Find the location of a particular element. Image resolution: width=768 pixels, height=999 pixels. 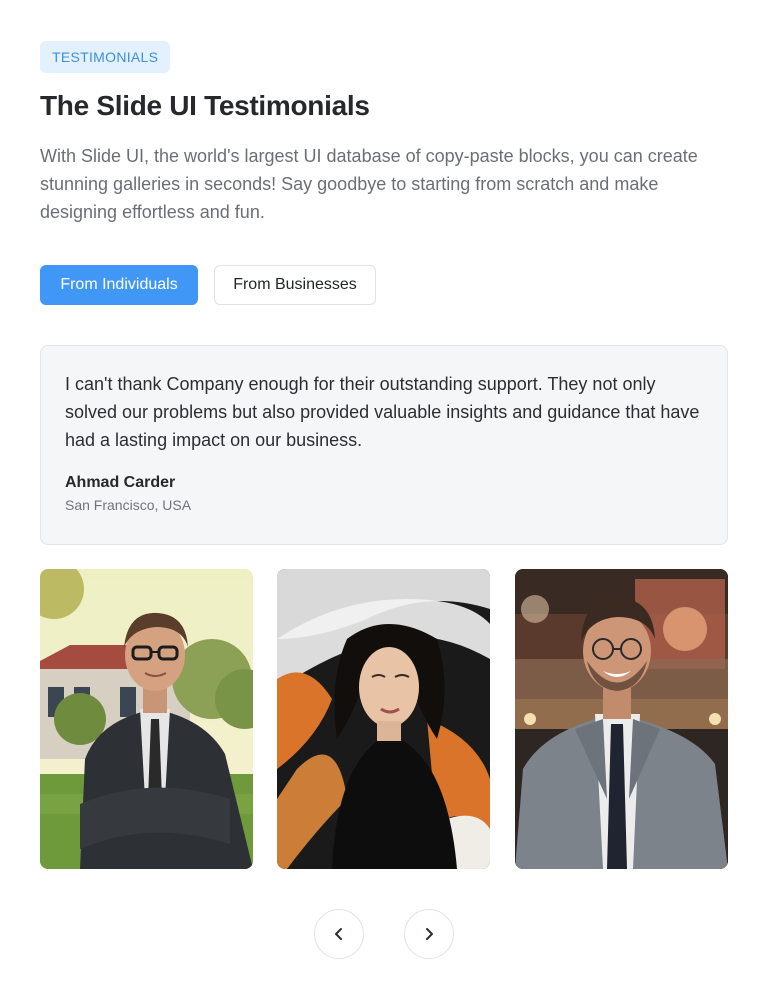

previous-button is located at coordinates (339, 934).